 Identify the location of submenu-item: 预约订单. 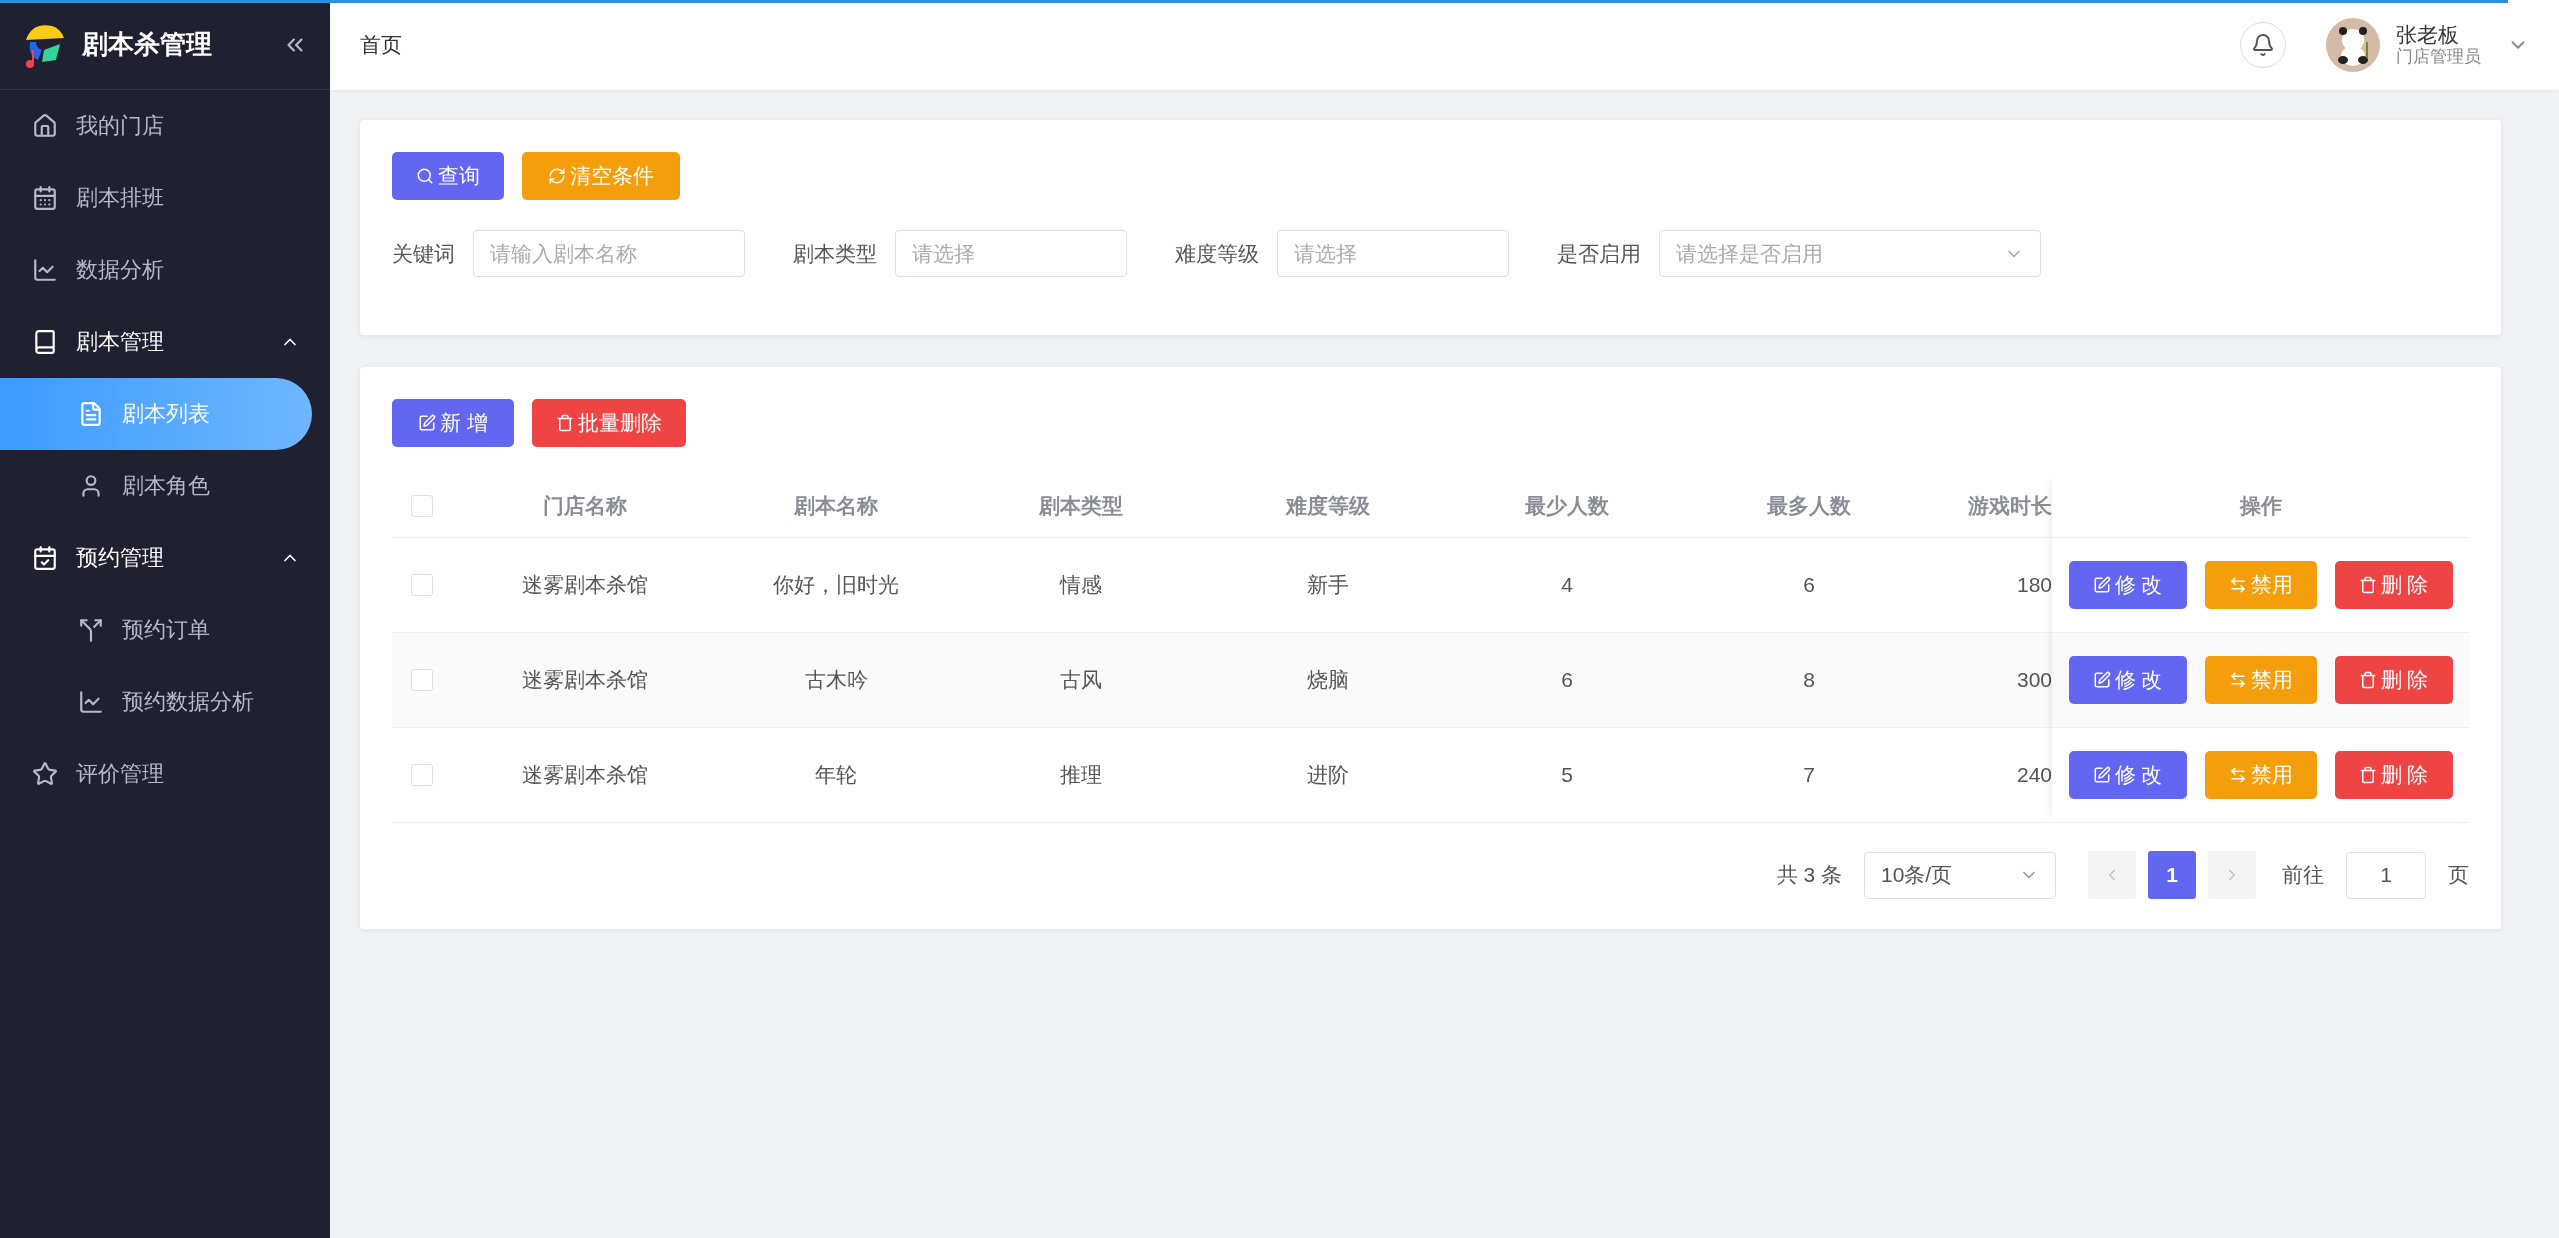
(165, 630).